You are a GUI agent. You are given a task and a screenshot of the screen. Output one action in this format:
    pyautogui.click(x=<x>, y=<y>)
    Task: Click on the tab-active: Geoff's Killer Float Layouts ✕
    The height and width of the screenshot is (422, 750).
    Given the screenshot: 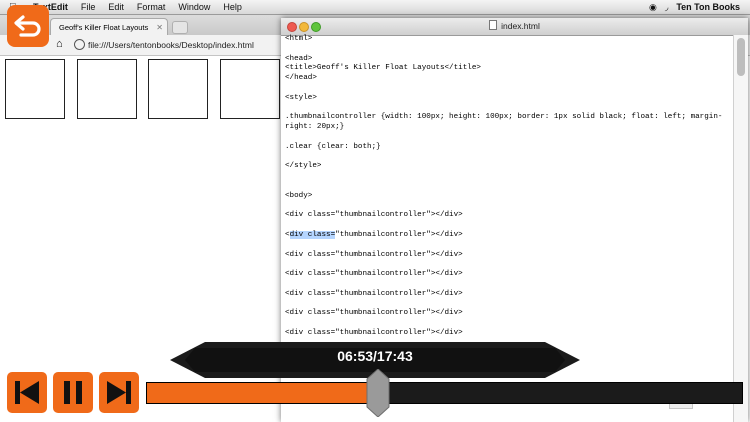 What is the action you would take?
    pyautogui.click(x=109, y=26)
    